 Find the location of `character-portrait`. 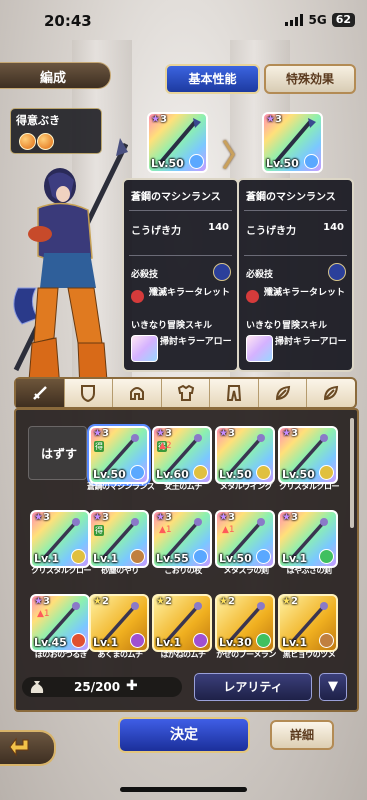

character-portrait is located at coordinates (70, 266).